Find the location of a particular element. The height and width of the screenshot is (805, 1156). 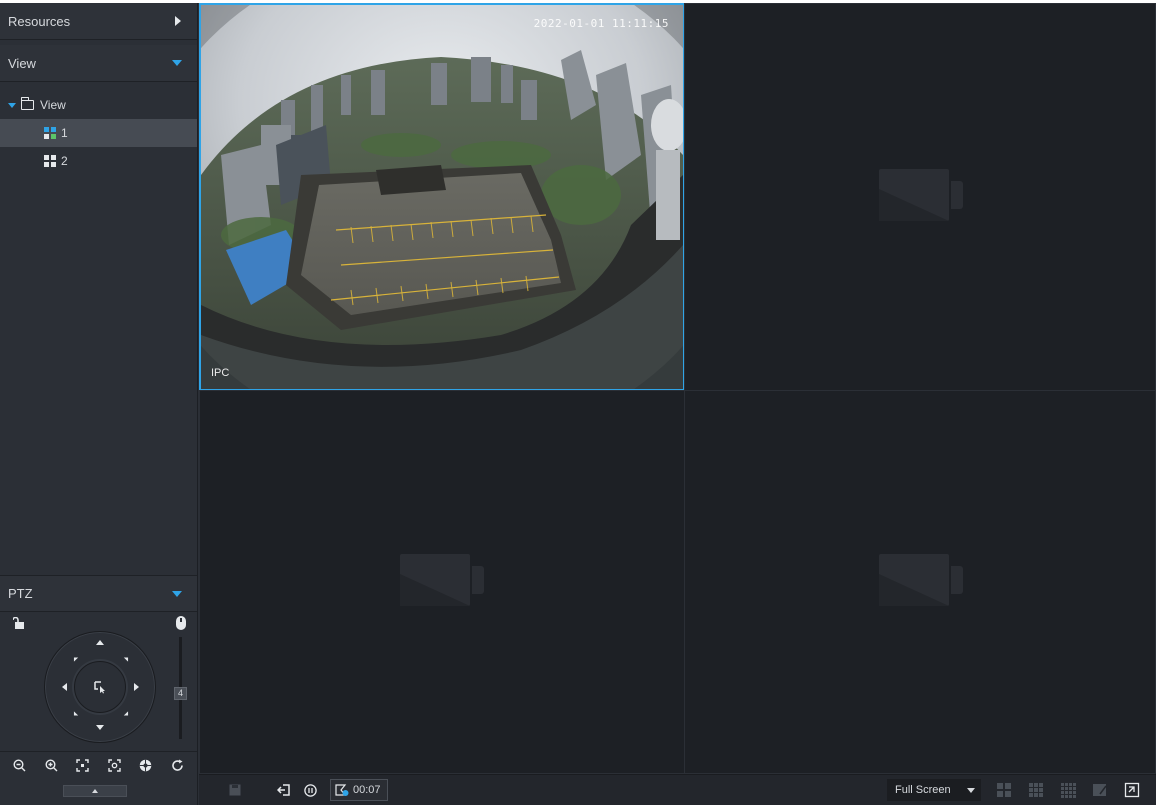

timer-value: 00:07 is located at coordinates (367, 790).